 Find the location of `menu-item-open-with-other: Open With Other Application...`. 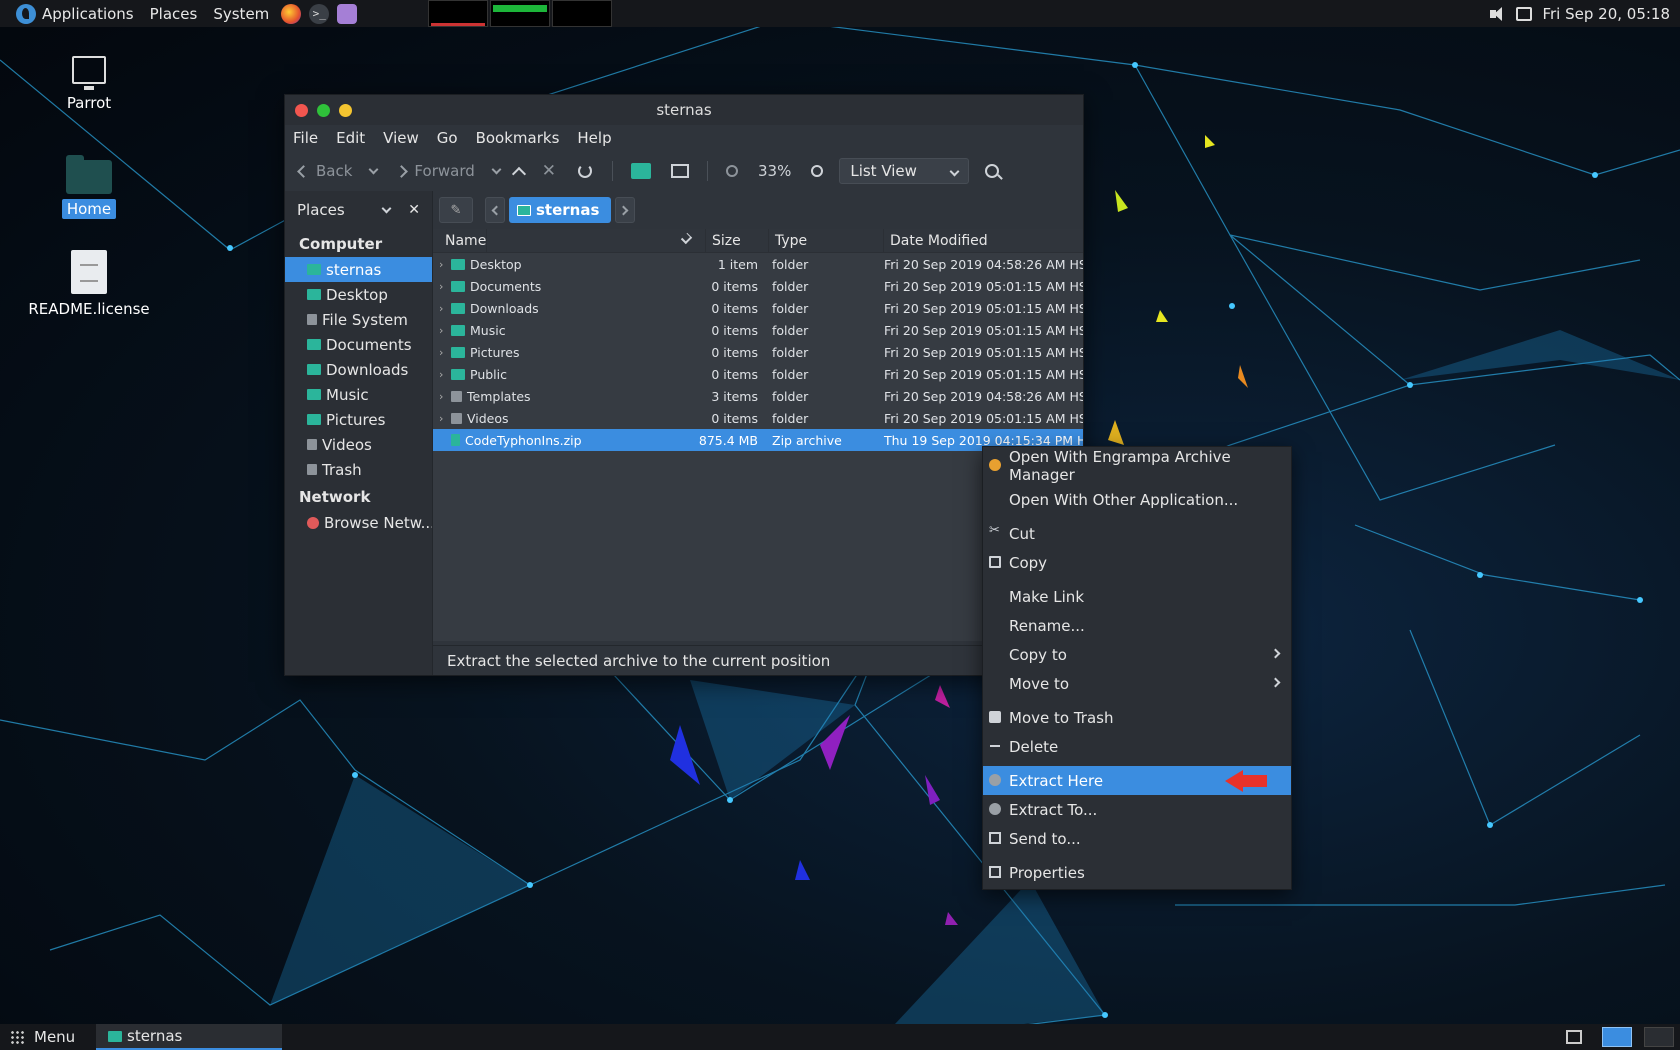

menu-item-open-with-other: Open With Other Application... is located at coordinates (1137, 499).